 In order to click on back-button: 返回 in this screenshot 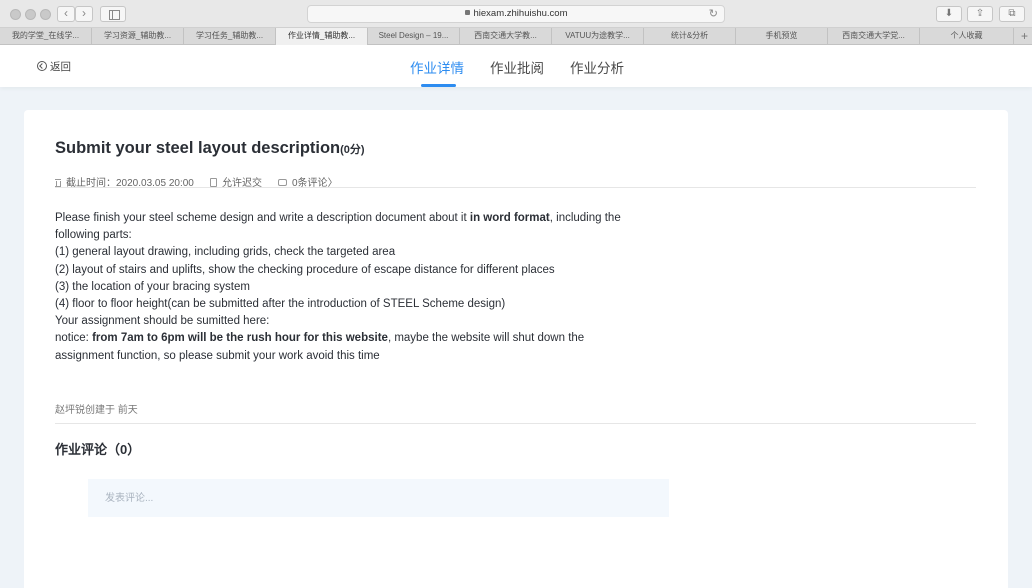, I will do `click(54, 66)`.